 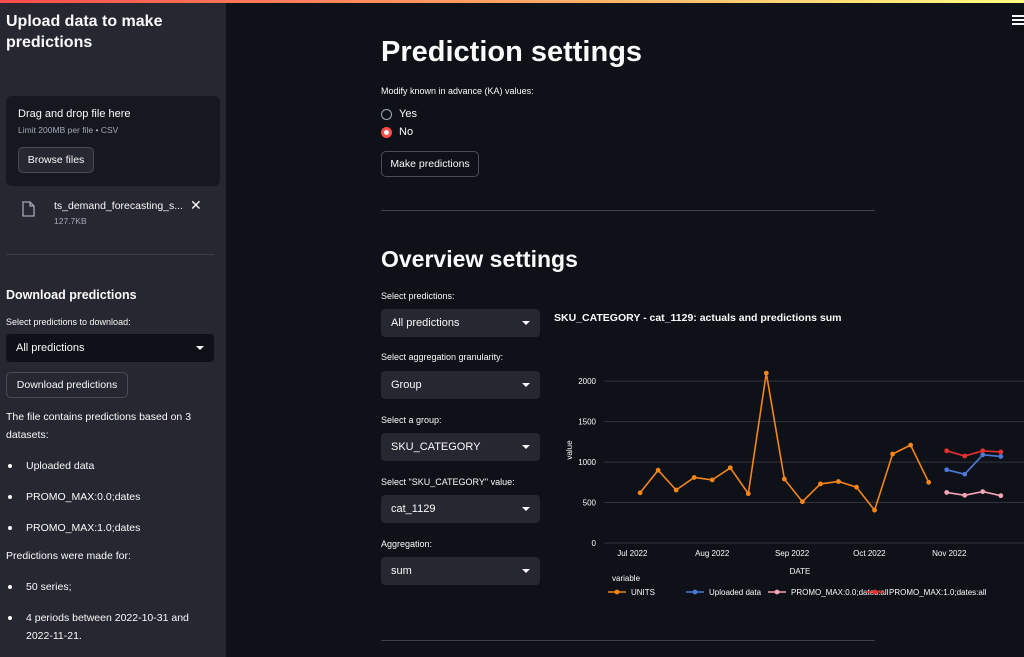 What do you see at coordinates (587, 462) in the screenshot?
I see `y-tick-label: 1000` at bounding box center [587, 462].